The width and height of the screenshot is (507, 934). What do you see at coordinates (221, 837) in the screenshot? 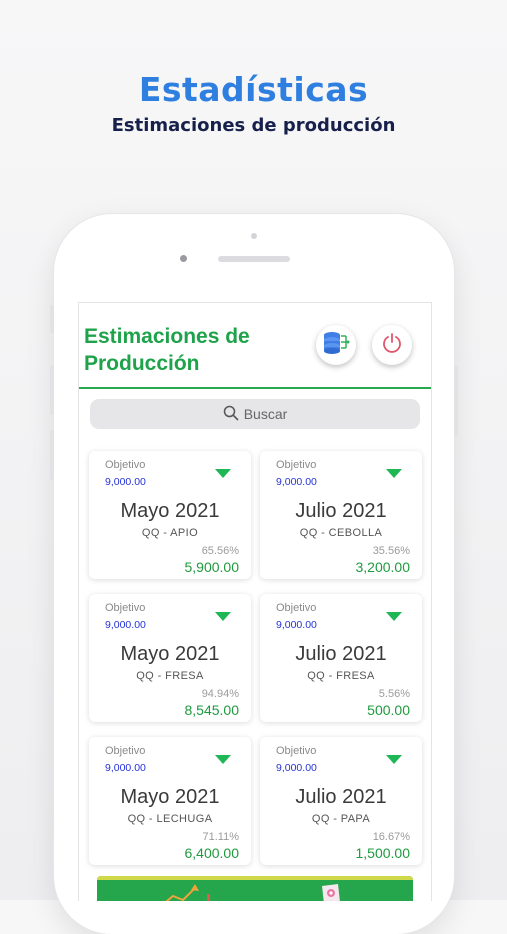
I see `card-percent: 71.11%` at bounding box center [221, 837].